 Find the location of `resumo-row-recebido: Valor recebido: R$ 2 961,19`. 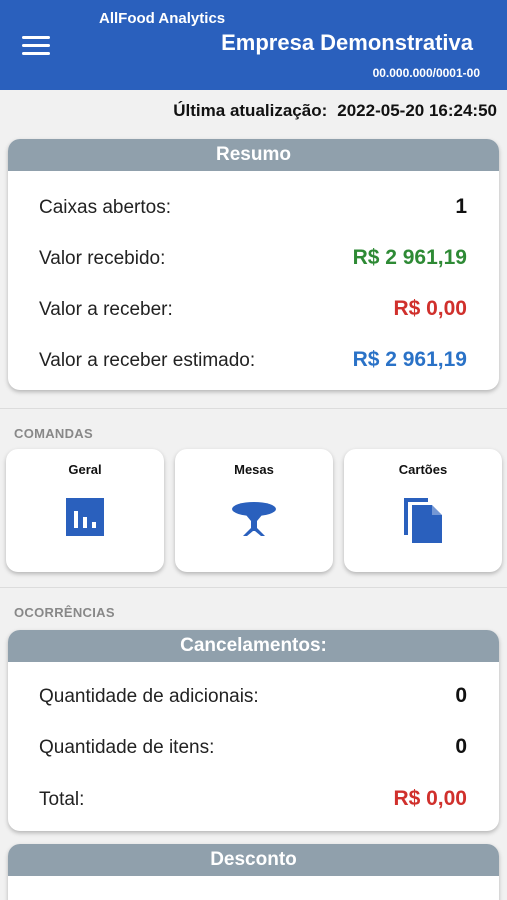

resumo-row-recebido: Valor recebido: R$ 2 961,19 is located at coordinates (253, 259).